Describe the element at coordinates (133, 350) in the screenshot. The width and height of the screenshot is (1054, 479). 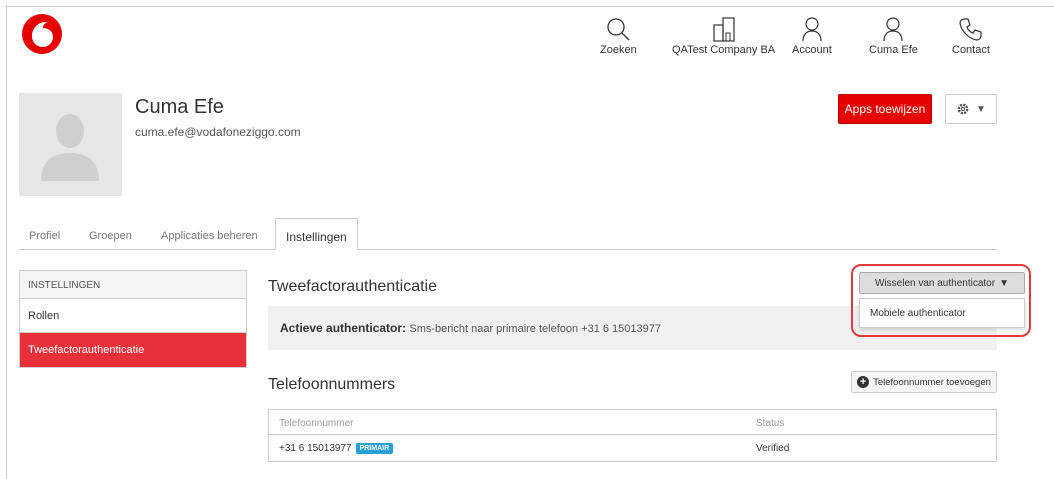
I see `sidebar-item-tweefactor: Tweefactorauthenticatie` at that location.